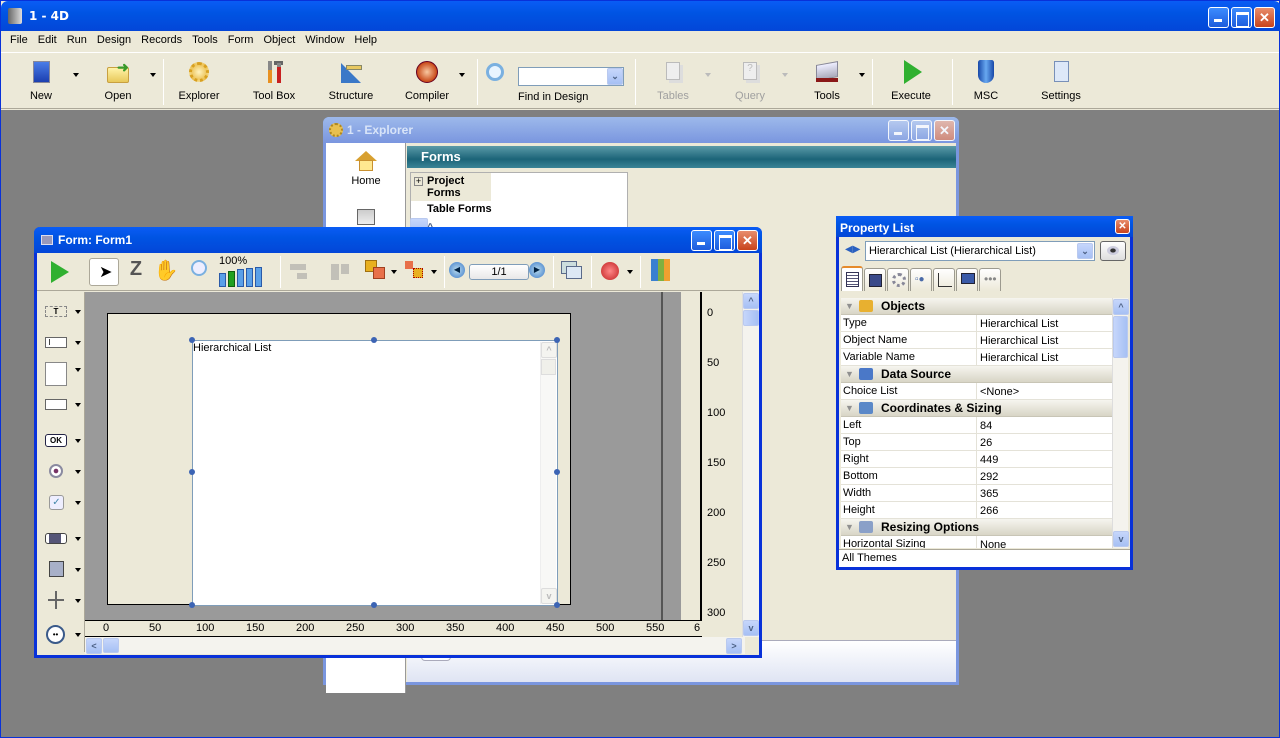 This screenshot has width=1280, height=738. Describe the element at coordinates (944, 130) in the screenshot. I see `explorer-close-button: ✕` at that location.